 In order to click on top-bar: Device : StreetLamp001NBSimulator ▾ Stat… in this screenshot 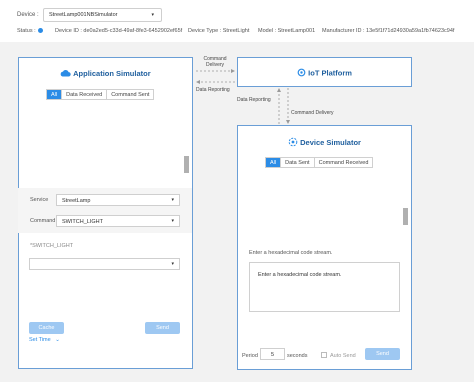, I will do `click(237, 21)`.